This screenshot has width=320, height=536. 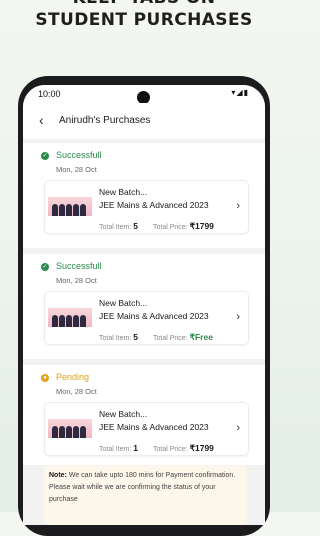 What do you see at coordinates (144, 20) in the screenshot?
I see `promo-line-2: STUDENT PURCHASES` at bounding box center [144, 20].